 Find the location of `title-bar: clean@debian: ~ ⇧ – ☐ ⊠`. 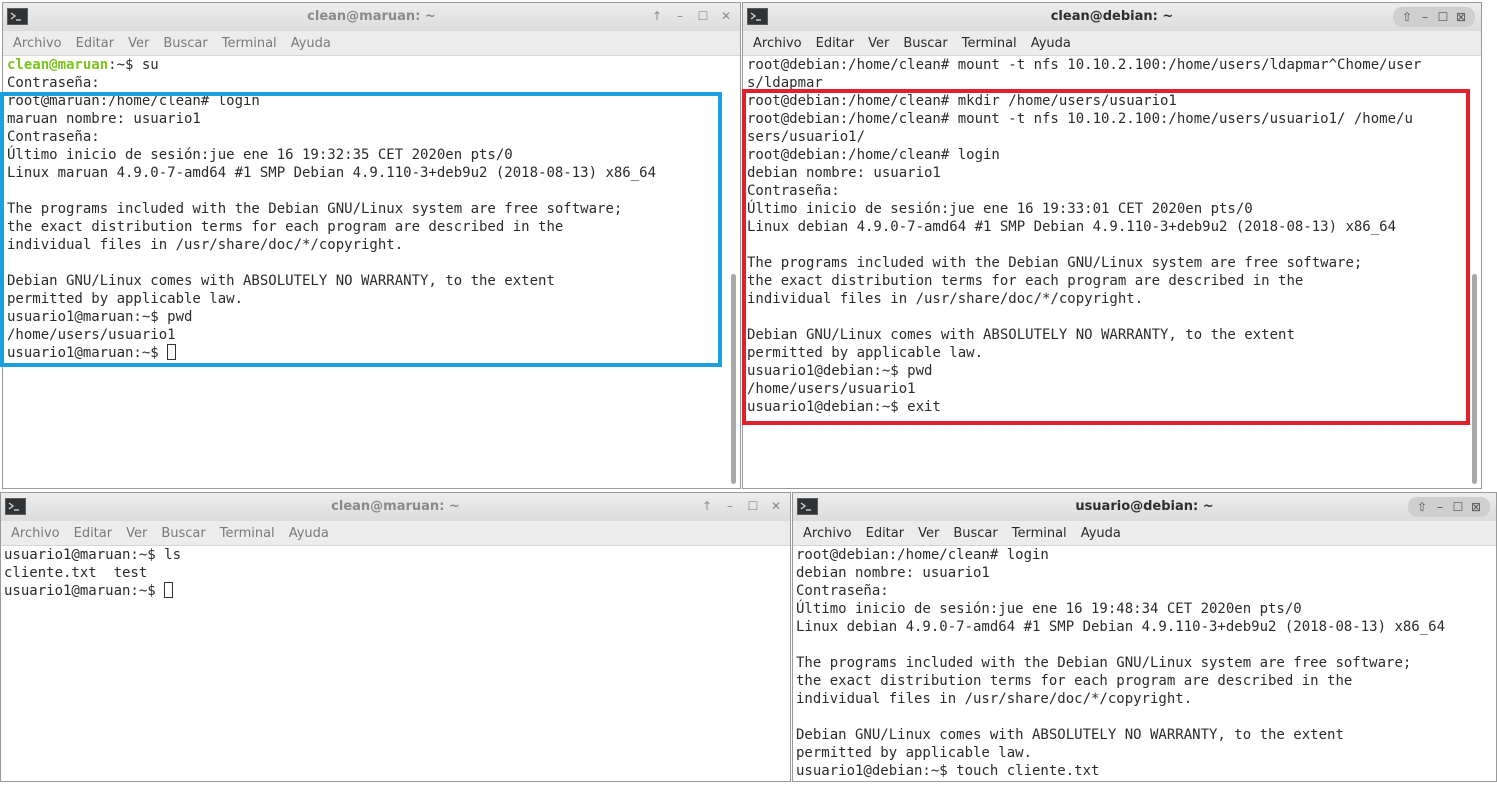

title-bar: clean@debian: ~ ⇧ – ☐ ⊠ is located at coordinates (1112, 17).